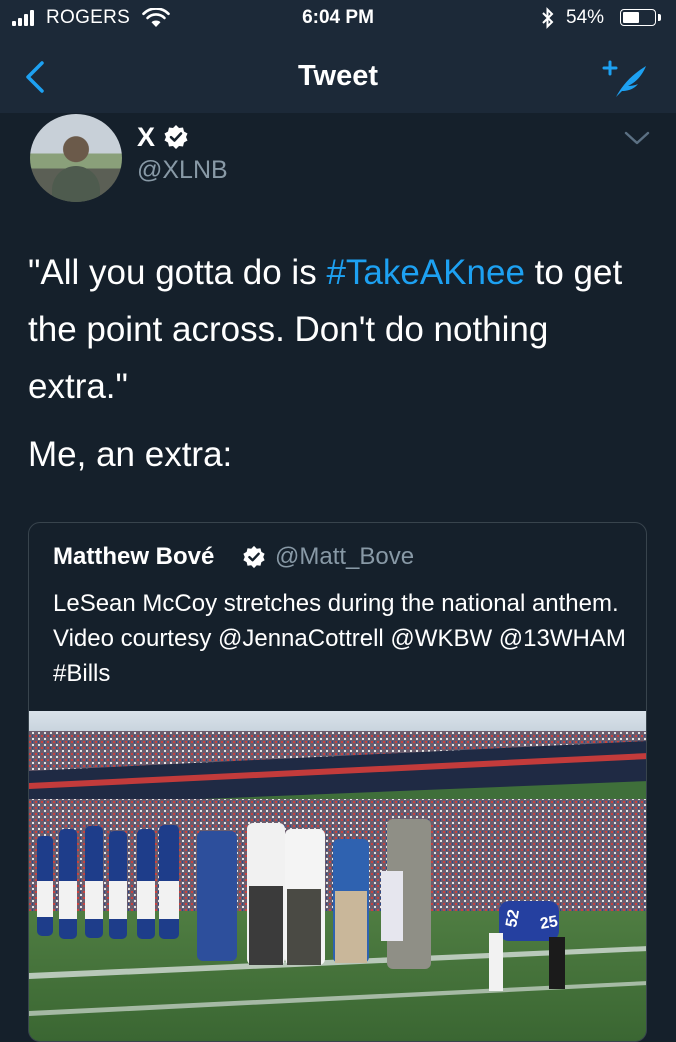  What do you see at coordinates (345, 556) in the screenshot?
I see `quoted-author-handle: @Matt_Bove` at bounding box center [345, 556].